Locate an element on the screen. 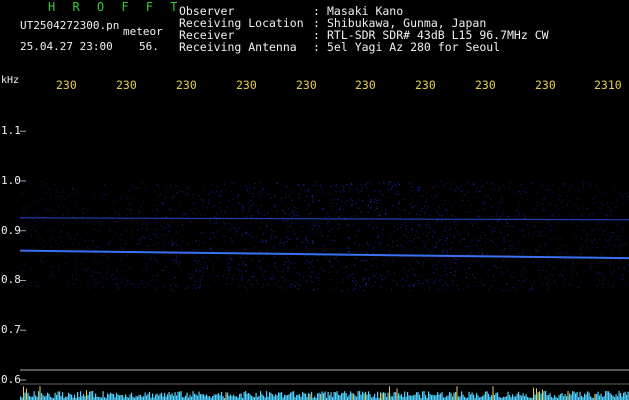 Image resolution: width=629 pixels, height=400 pixels. frequency-unit-label: kHz is located at coordinates (10, 80).